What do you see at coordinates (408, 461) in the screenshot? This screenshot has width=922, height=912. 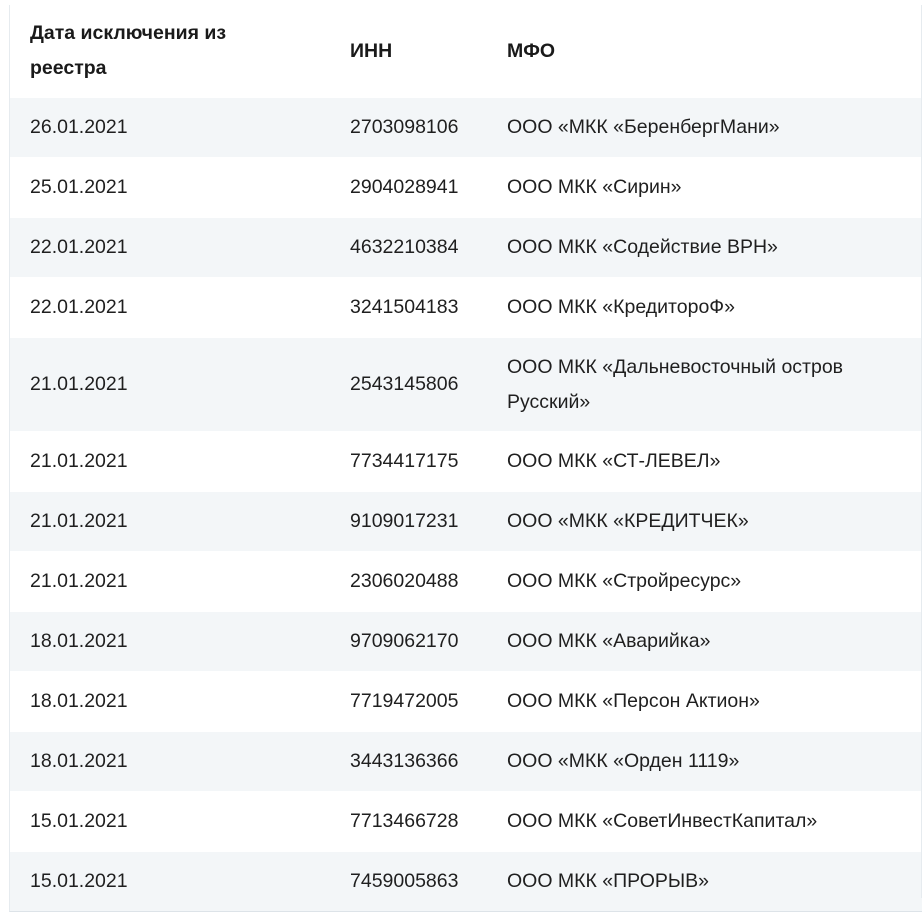 I see `cell-inn: 7734417175` at bounding box center [408, 461].